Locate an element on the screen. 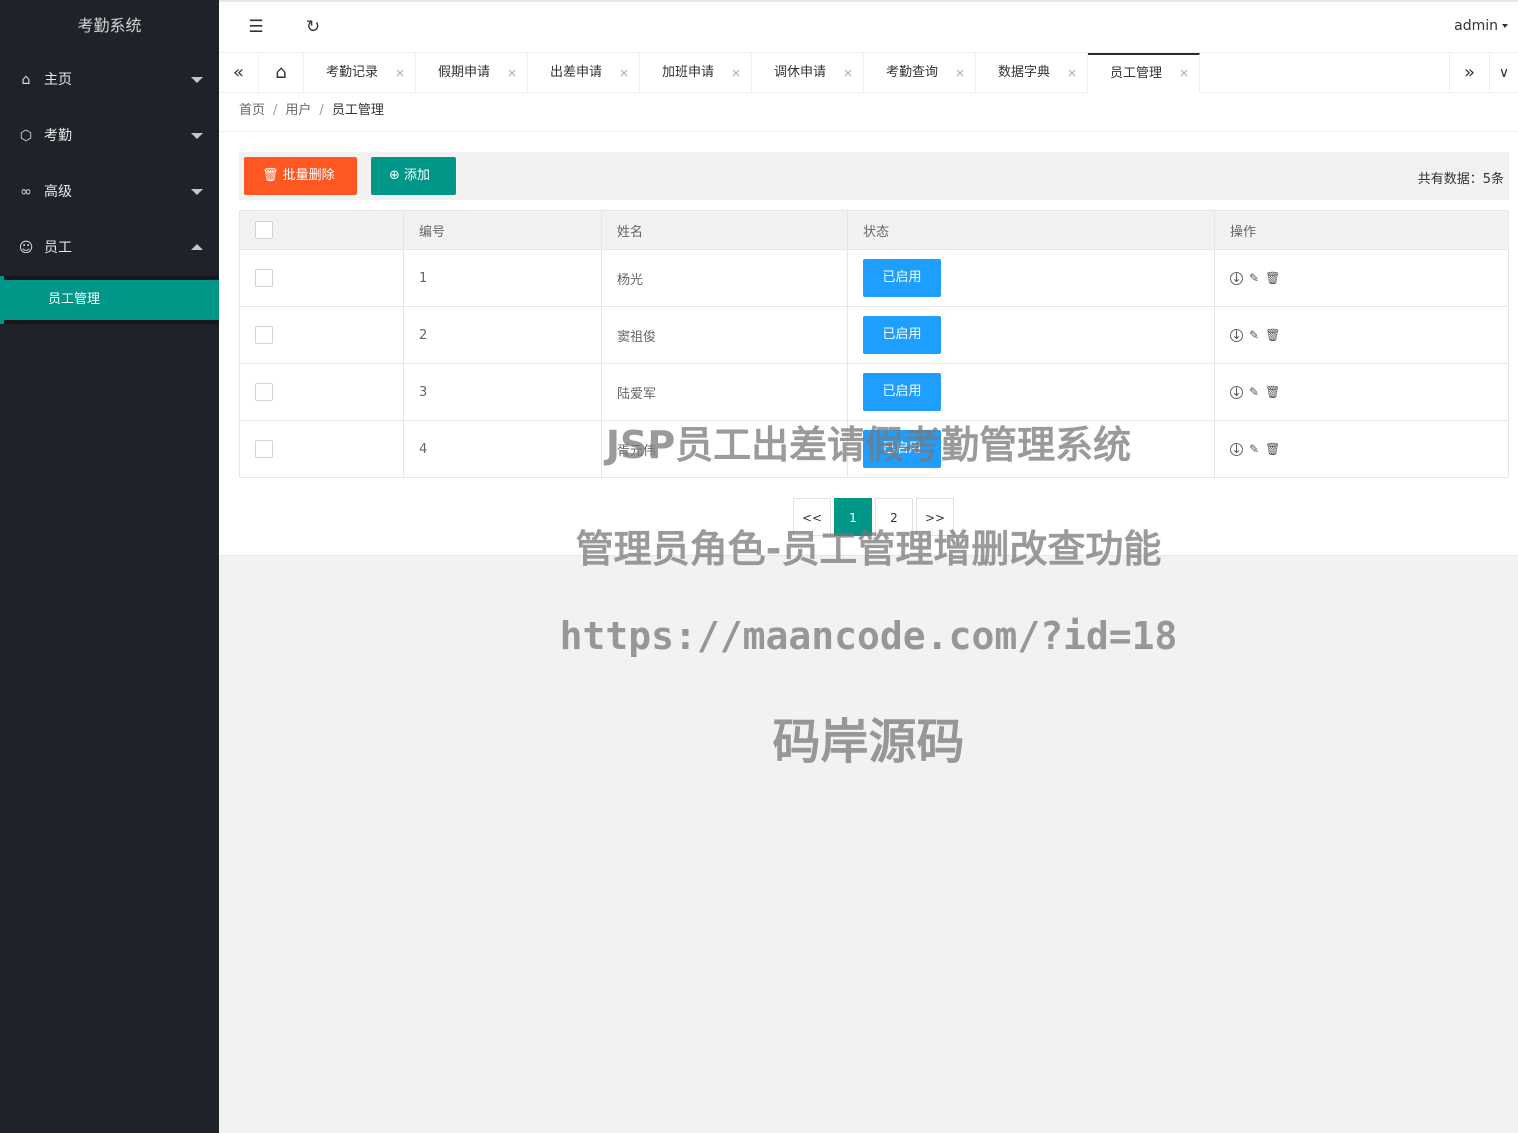 The width and height of the screenshot is (1518, 1133). box-icon: ⬡ is located at coordinates (26, 136).